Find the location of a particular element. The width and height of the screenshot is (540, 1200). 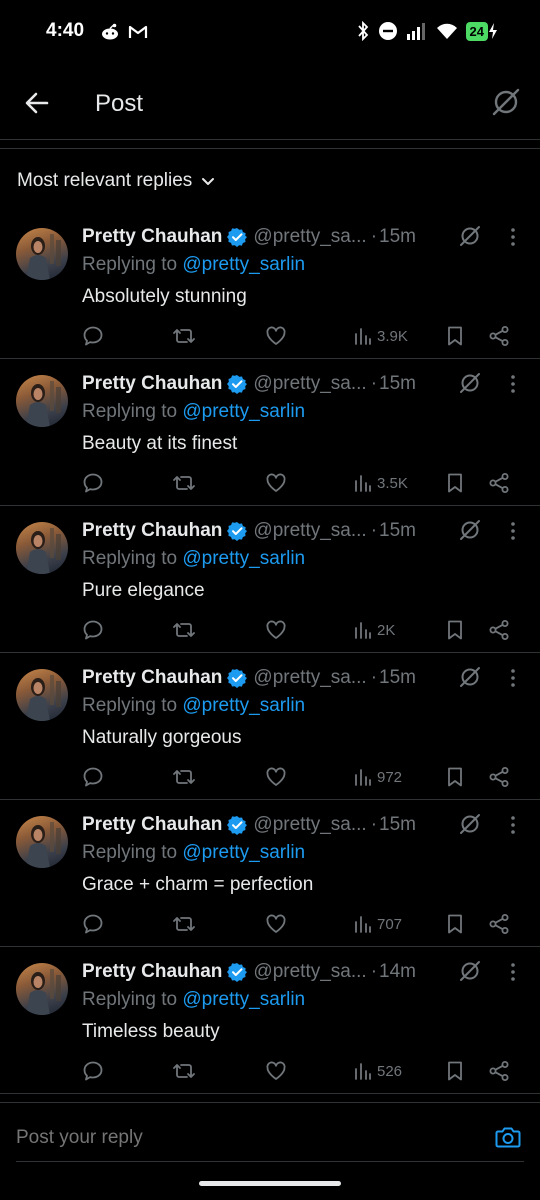

comment-icon is located at coordinates (93, 924).